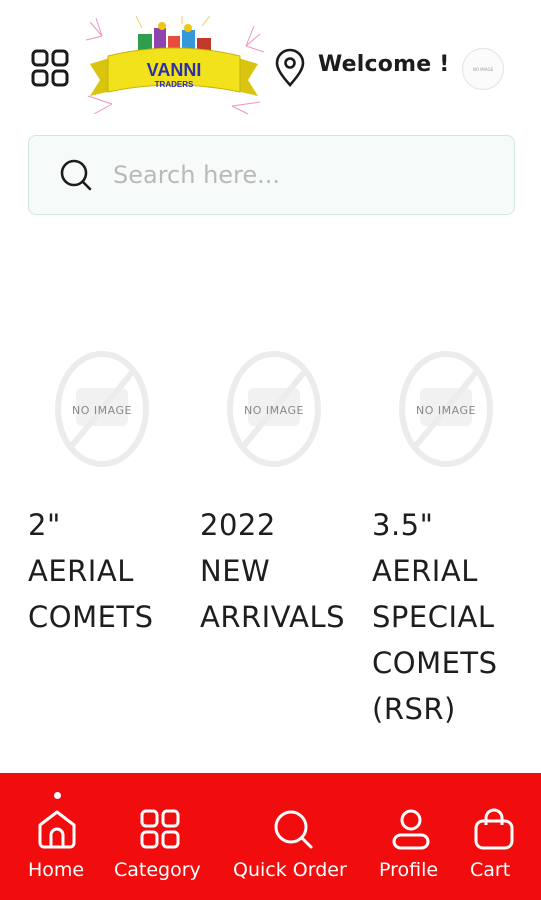  Describe the element at coordinates (384, 64) in the screenshot. I see `welcome-text: Welcome !` at that location.